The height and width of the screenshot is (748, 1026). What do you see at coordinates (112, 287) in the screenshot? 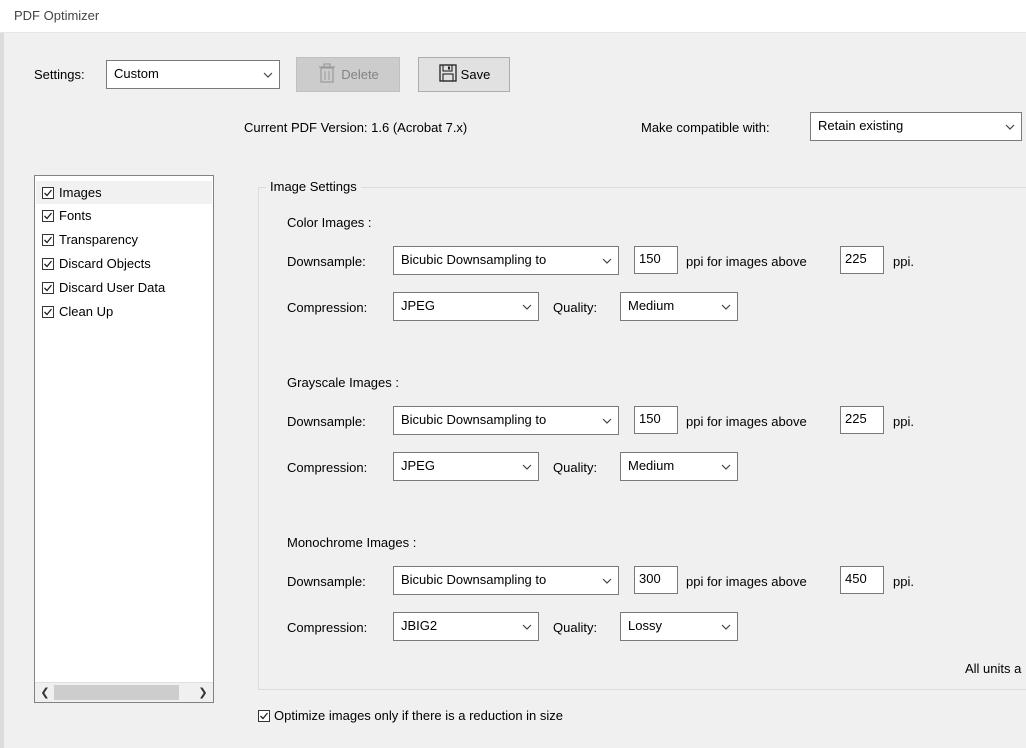
I see `list-item-label: Discard User Data` at bounding box center [112, 287].